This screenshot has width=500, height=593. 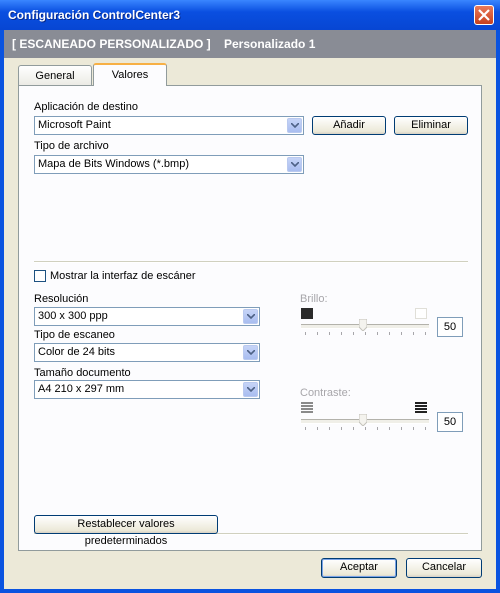 I want to click on dark-square-icon, so click(x=307, y=313).